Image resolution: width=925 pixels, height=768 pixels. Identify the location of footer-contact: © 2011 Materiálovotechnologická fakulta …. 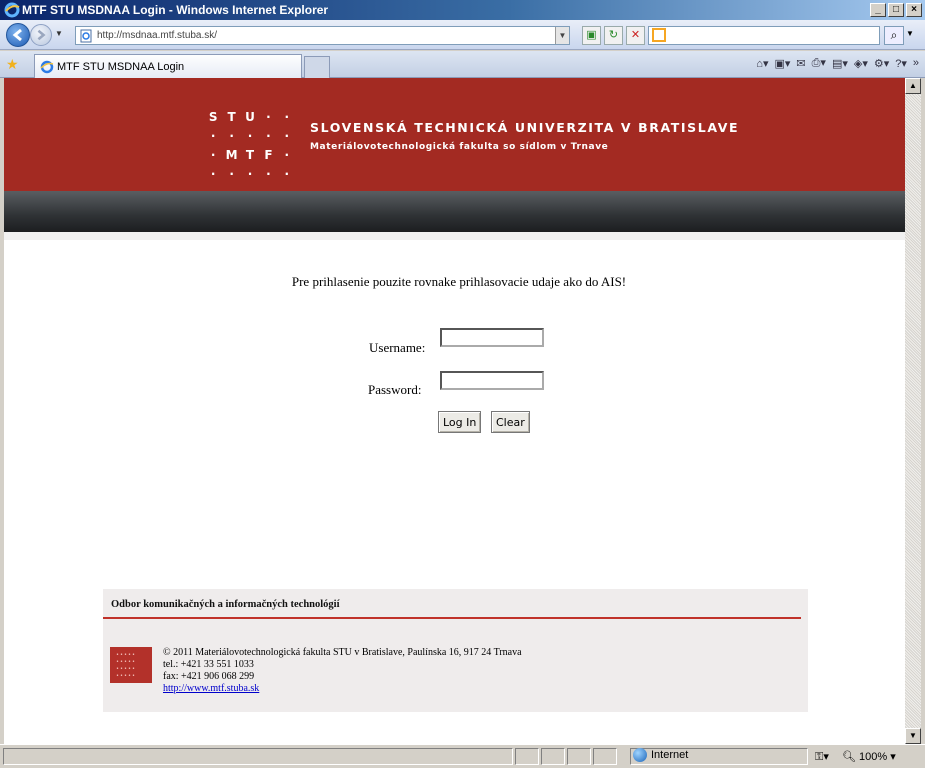
(342, 671).